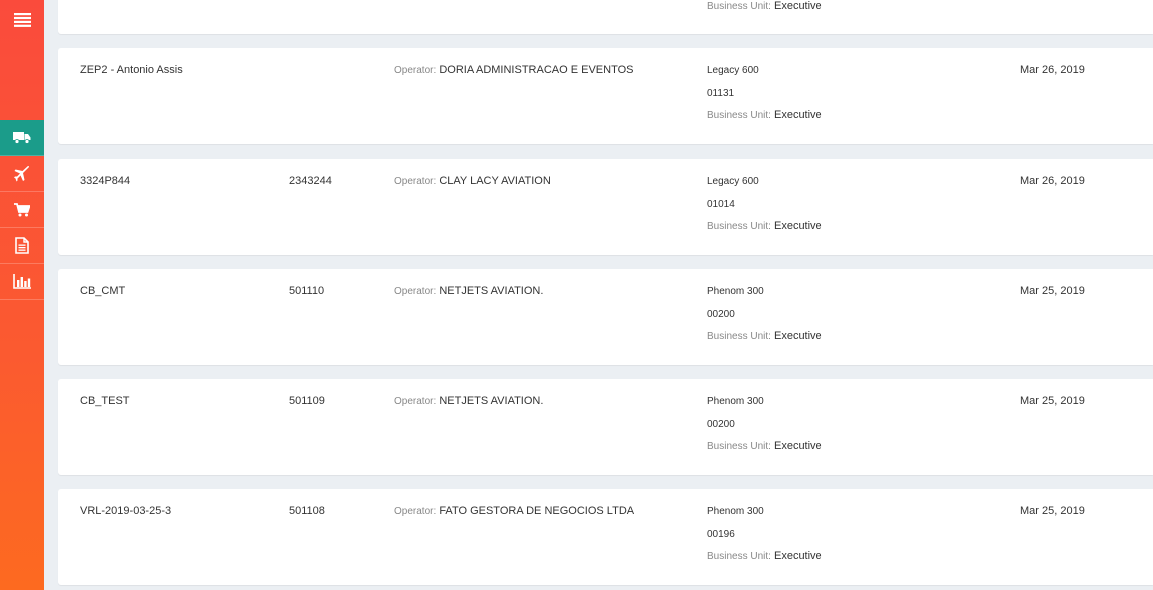 The image size is (1153, 590). What do you see at coordinates (721, 534) in the screenshot?
I see `aircraft-serial: 00196` at bounding box center [721, 534].